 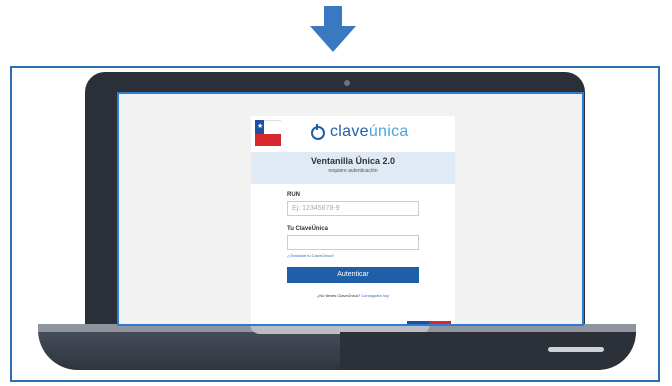 What do you see at coordinates (353, 295) in the screenshot?
I see `no-account-text: ¿No tienes ClaveÚnica? Consíguela hoy` at bounding box center [353, 295].